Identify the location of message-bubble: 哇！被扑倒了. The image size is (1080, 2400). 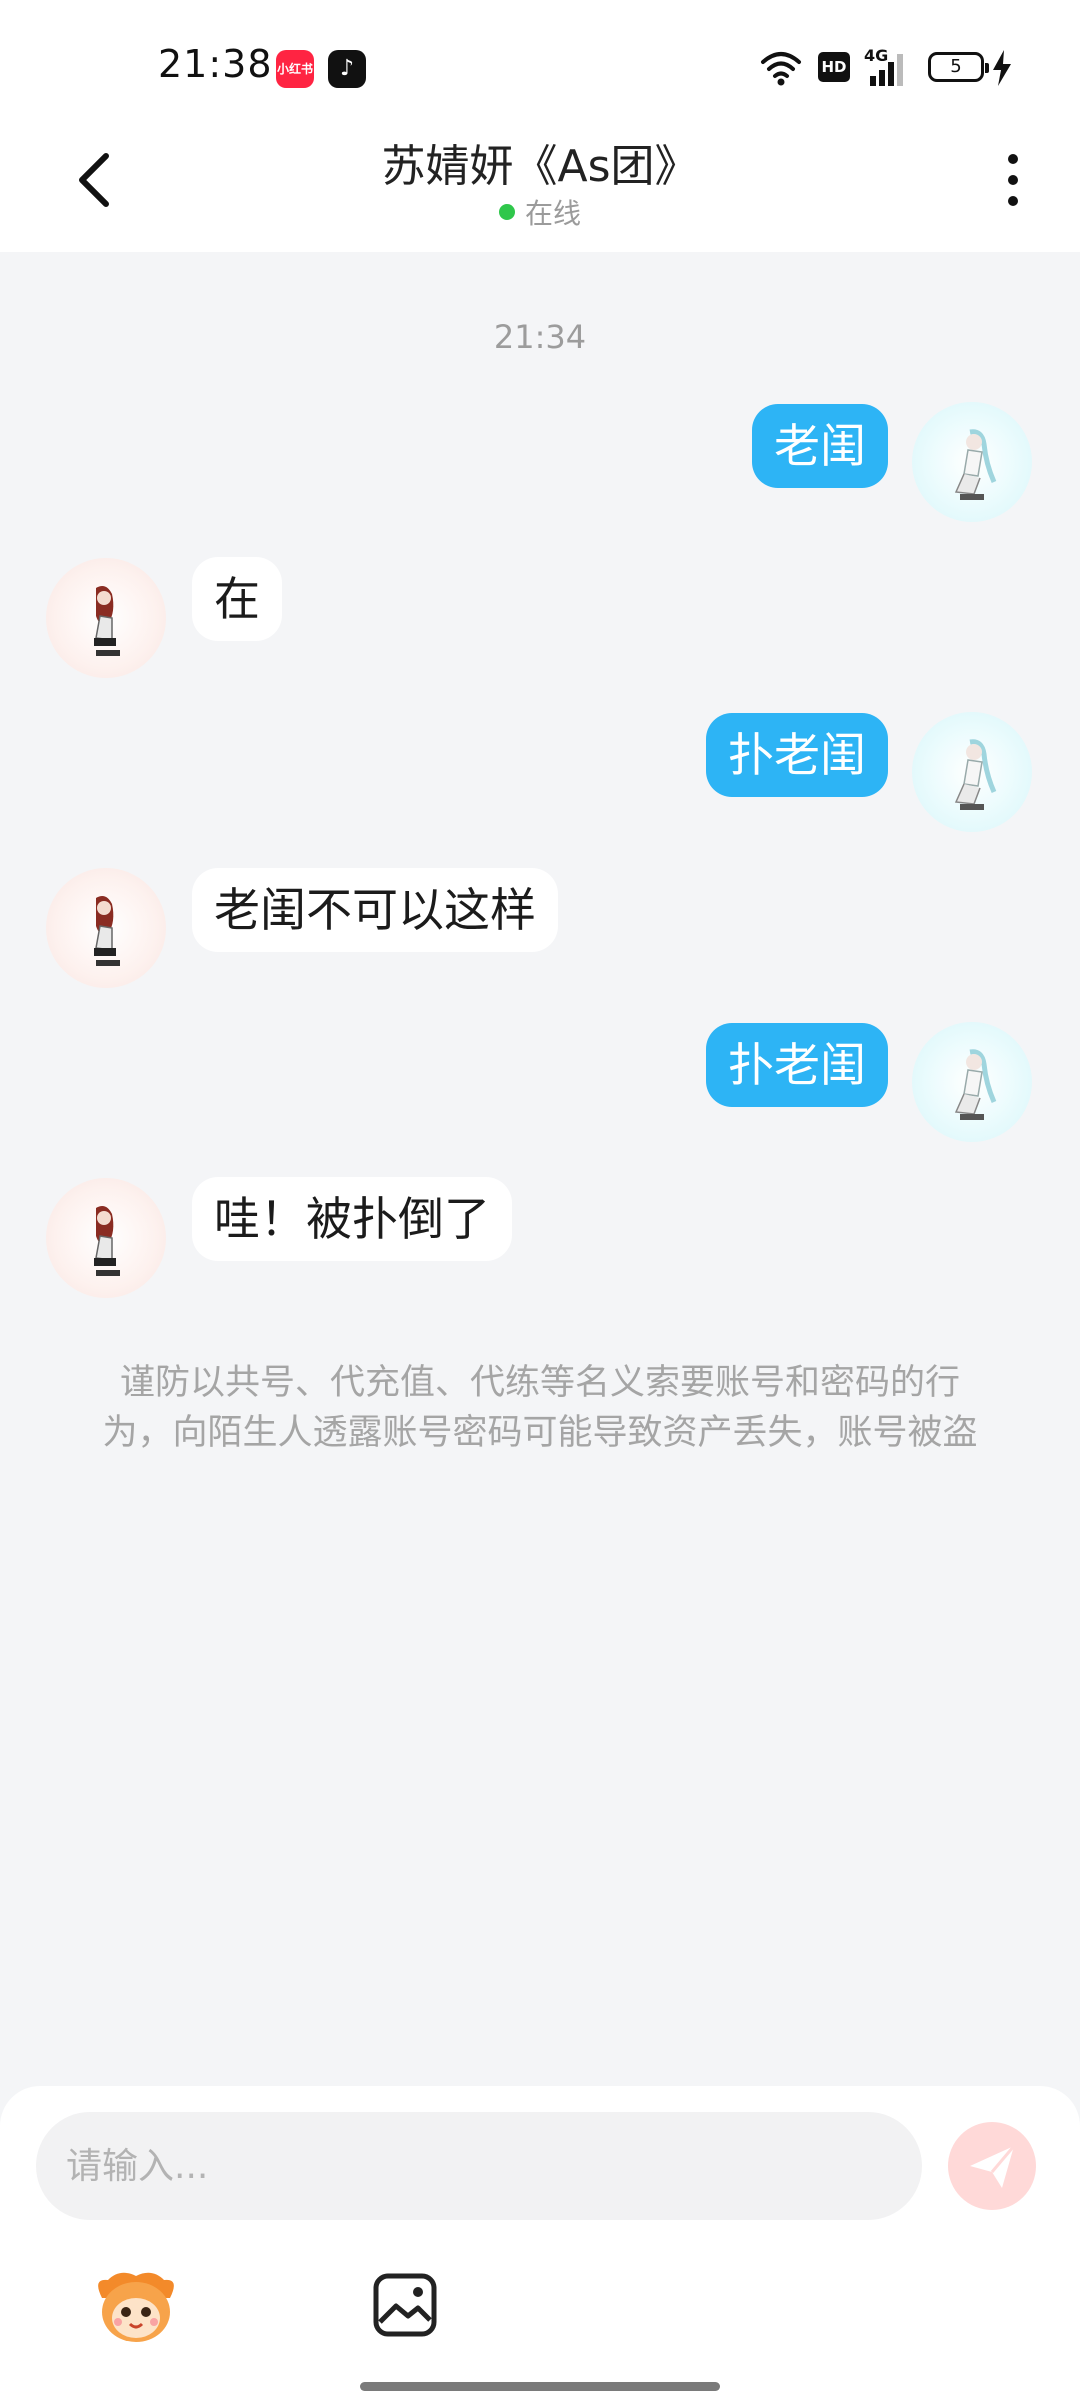
(352, 1219).